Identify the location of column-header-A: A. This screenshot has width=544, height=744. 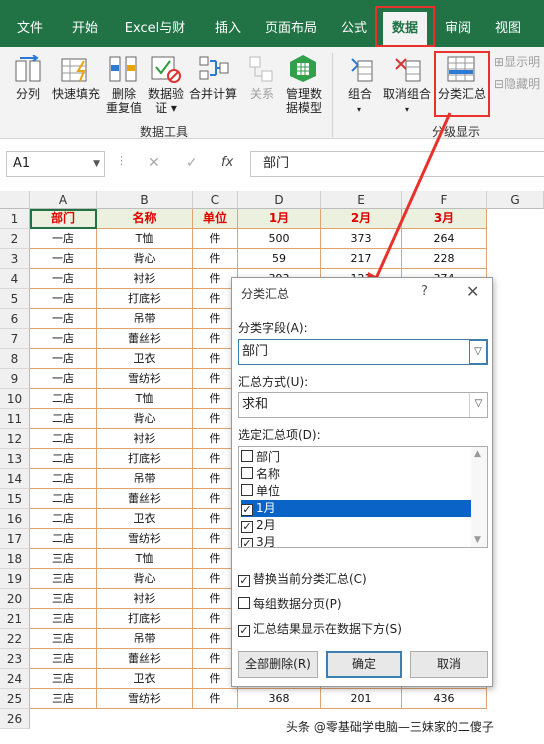
(63, 200).